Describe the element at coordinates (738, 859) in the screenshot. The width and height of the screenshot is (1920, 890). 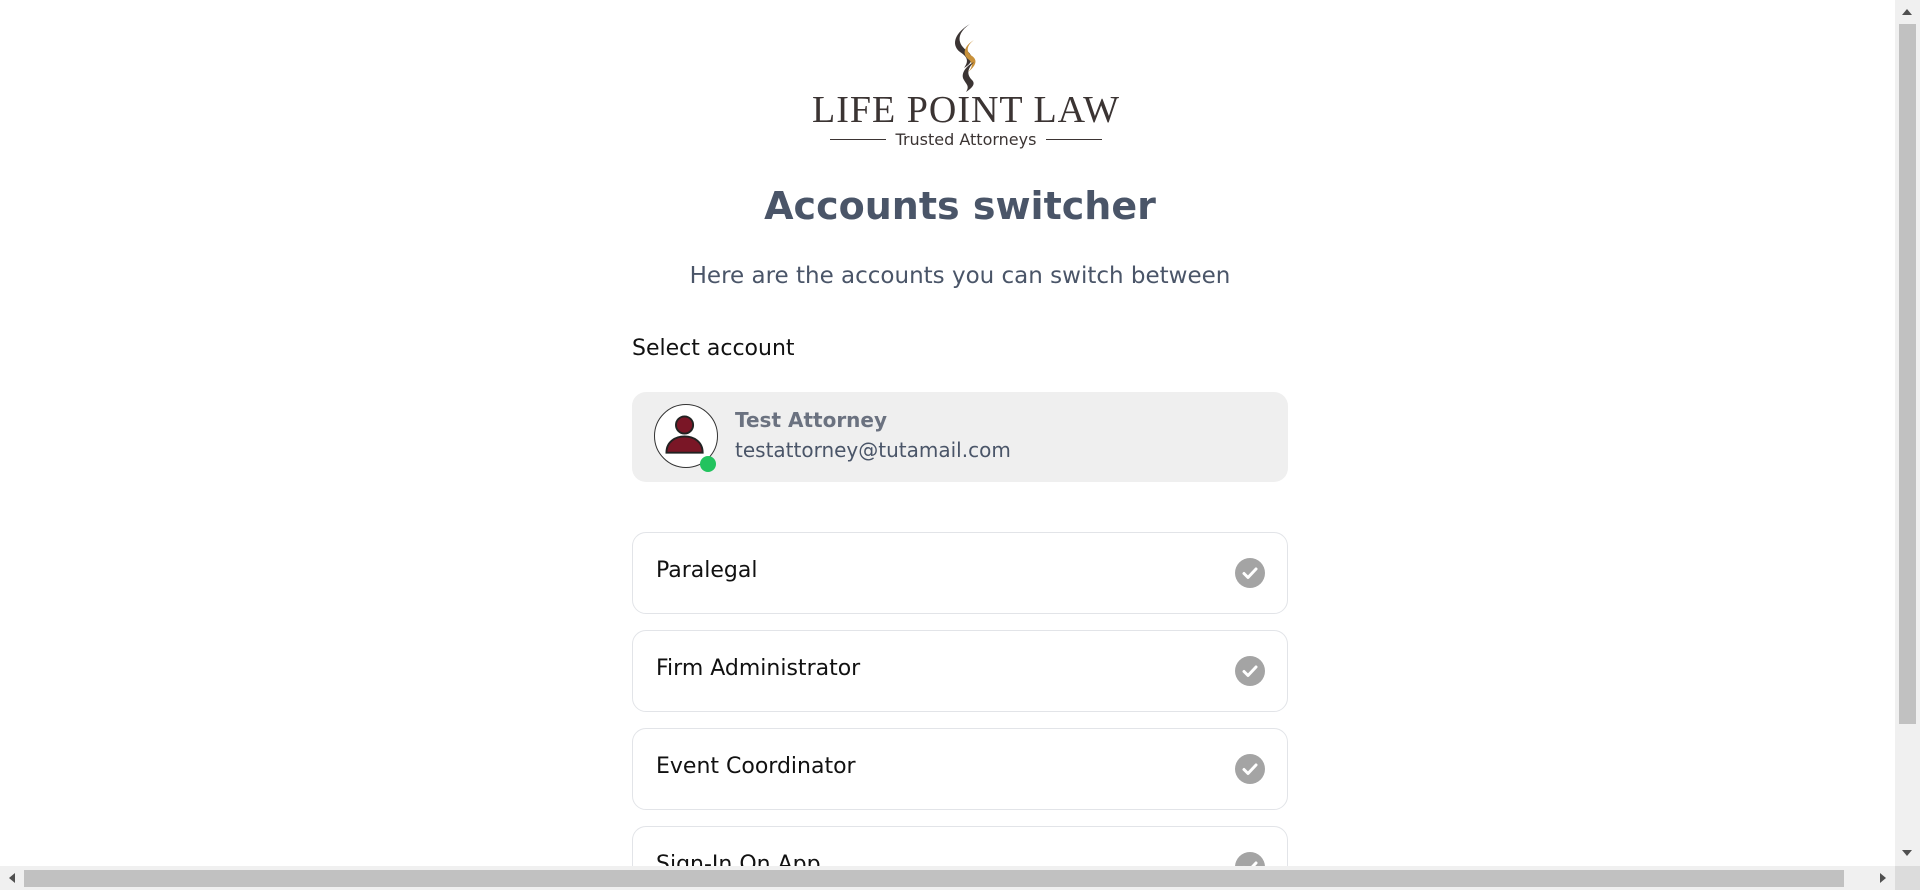
I see `role-label: Sign-In On App` at that location.